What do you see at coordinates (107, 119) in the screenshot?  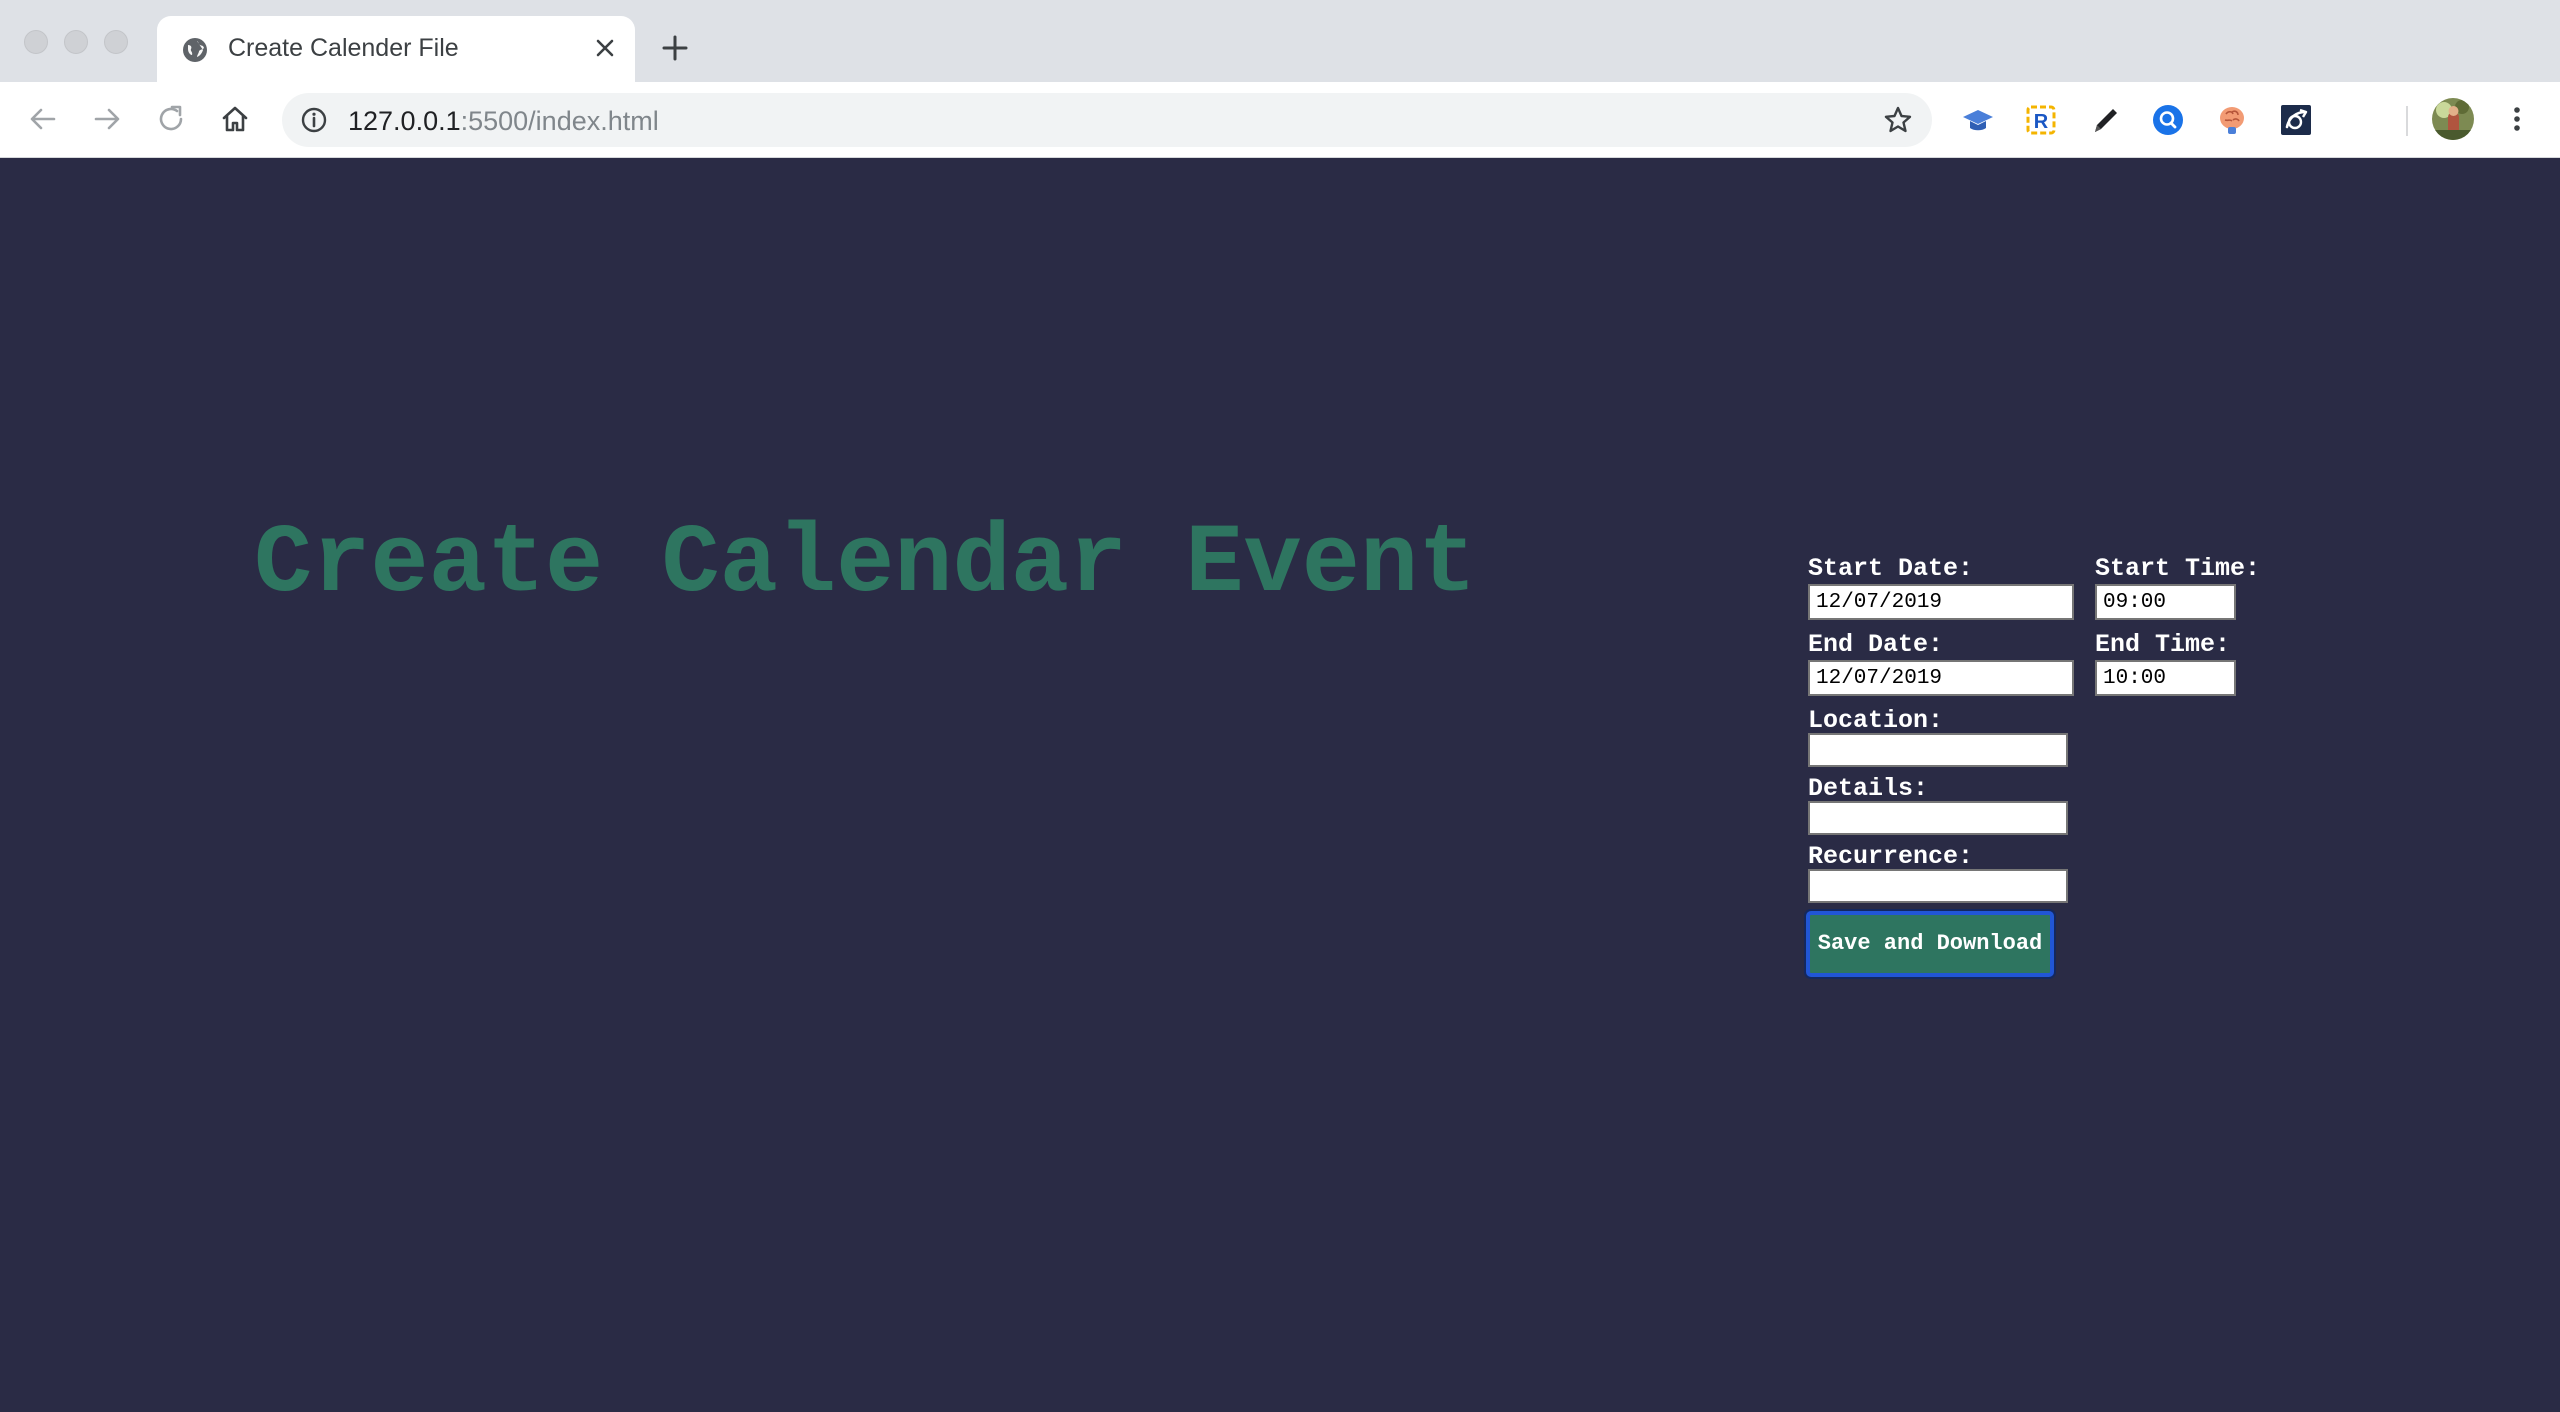 I see `forward-button` at bounding box center [107, 119].